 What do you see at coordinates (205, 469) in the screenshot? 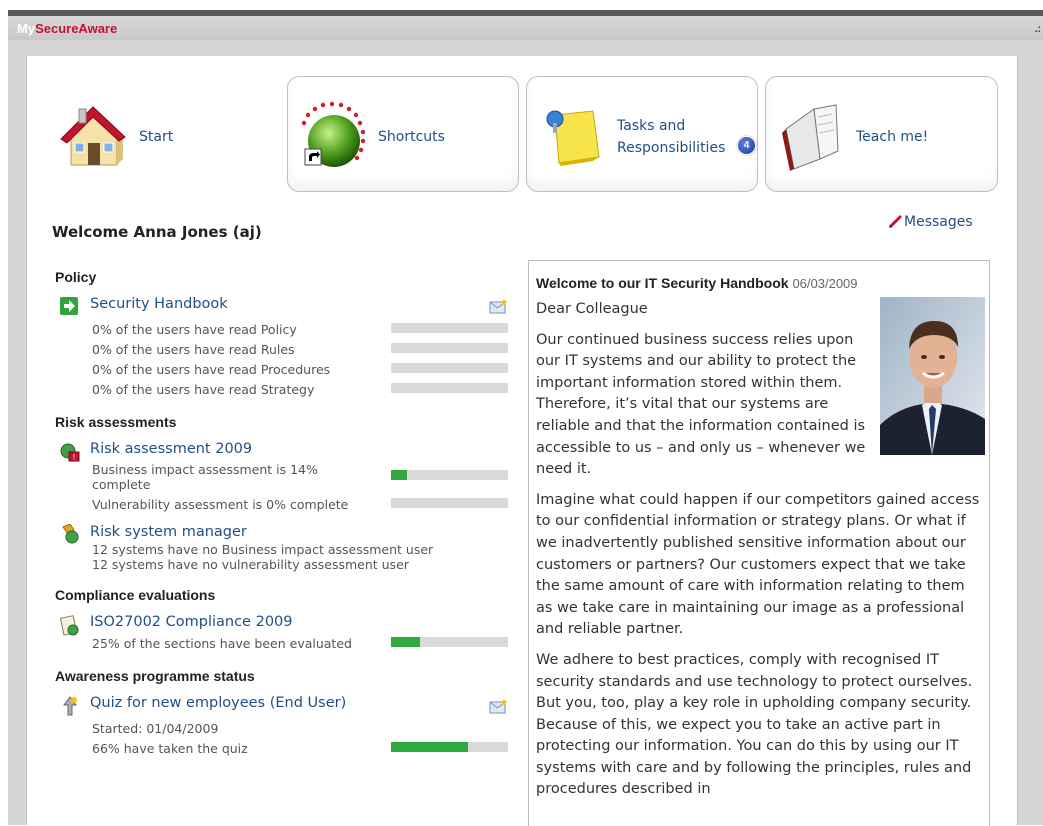
I see `risk-row-business-line1: Business impact assessment is 14%` at bounding box center [205, 469].